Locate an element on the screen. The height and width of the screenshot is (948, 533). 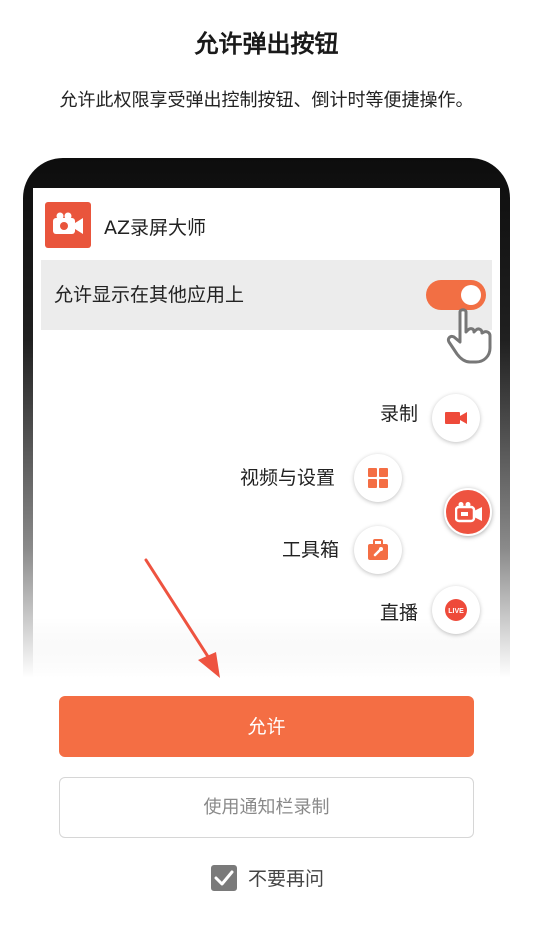
menu-item-video-settings: 视频与设置 is located at coordinates (318, 478).